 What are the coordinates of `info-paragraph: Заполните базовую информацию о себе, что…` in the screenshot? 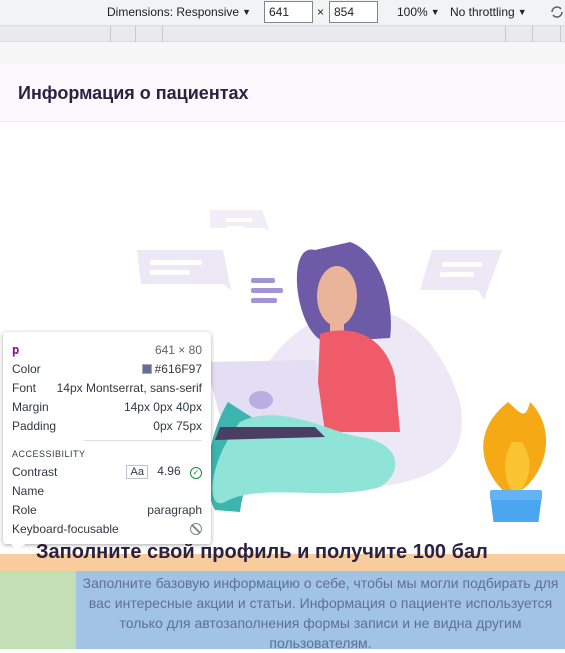 It's located at (320, 613).